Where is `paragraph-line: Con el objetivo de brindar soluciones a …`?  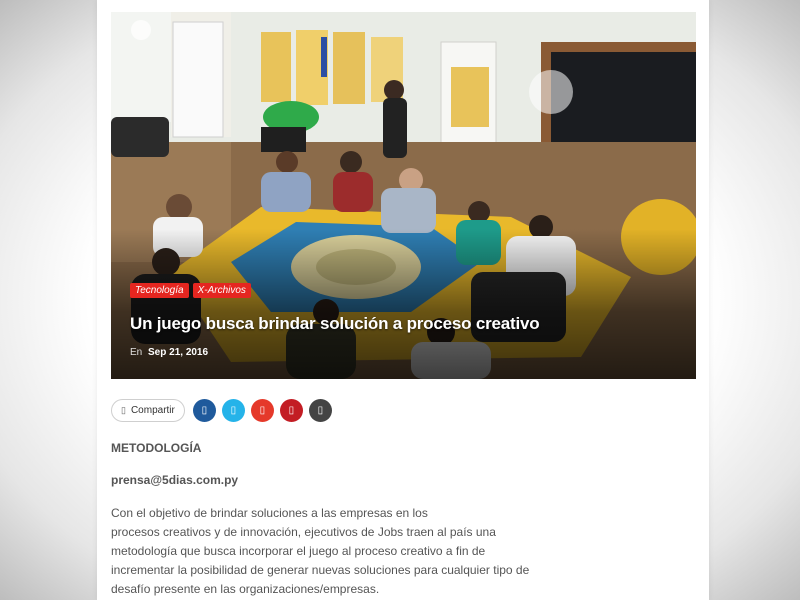 paragraph-line: Con el objetivo de brindar soluciones a … is located at coordinates (269, 513).